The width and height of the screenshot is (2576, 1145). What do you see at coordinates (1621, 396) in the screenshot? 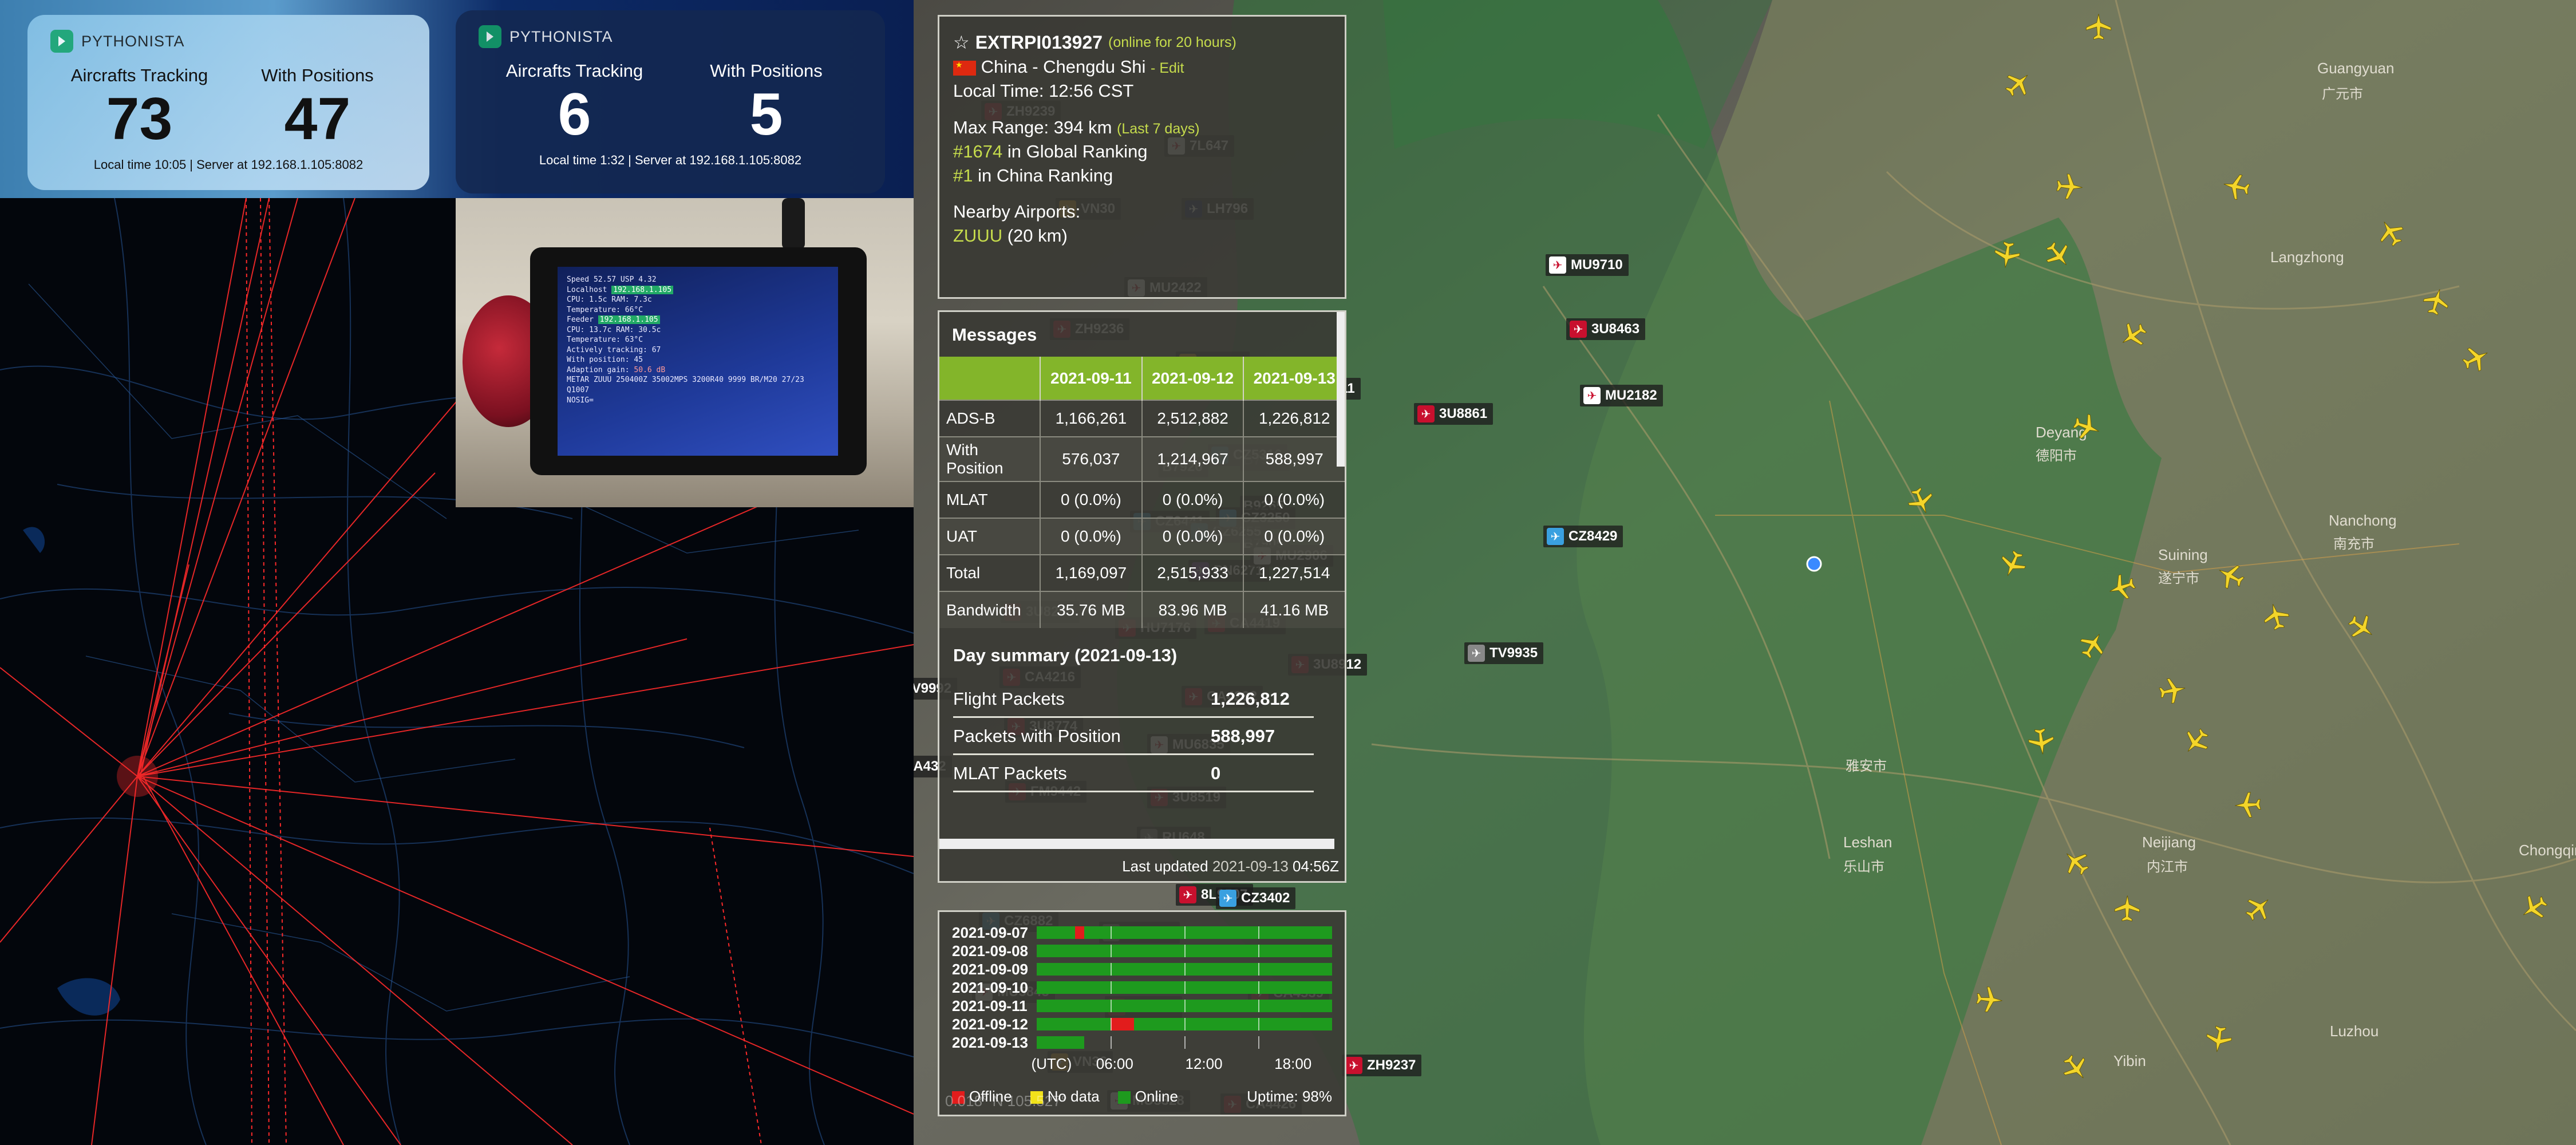
I see `flight-label: ✈ MU2182` at bounding box center [1621, 396].